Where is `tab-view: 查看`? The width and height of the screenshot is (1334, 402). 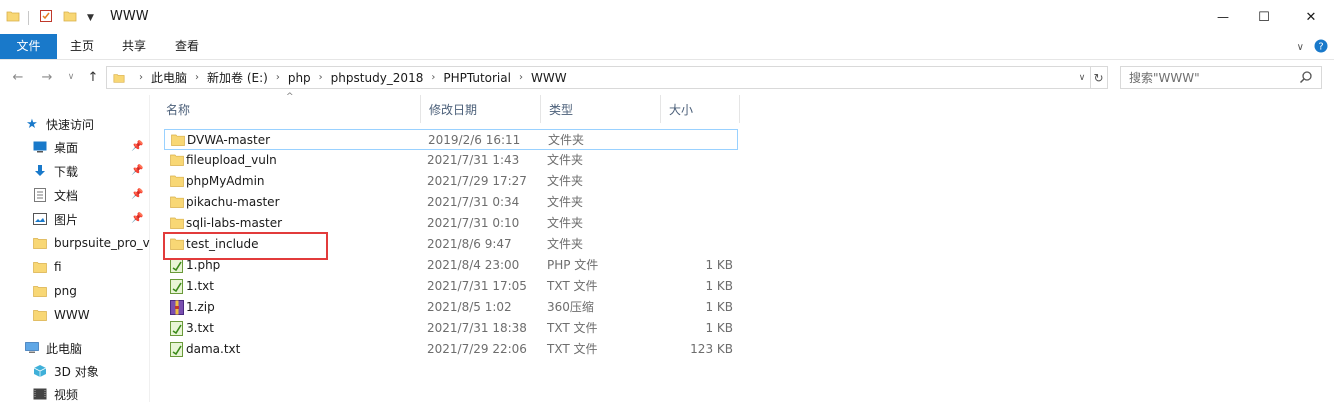 tab-view: 查看 is located at coordinates (187, 46).